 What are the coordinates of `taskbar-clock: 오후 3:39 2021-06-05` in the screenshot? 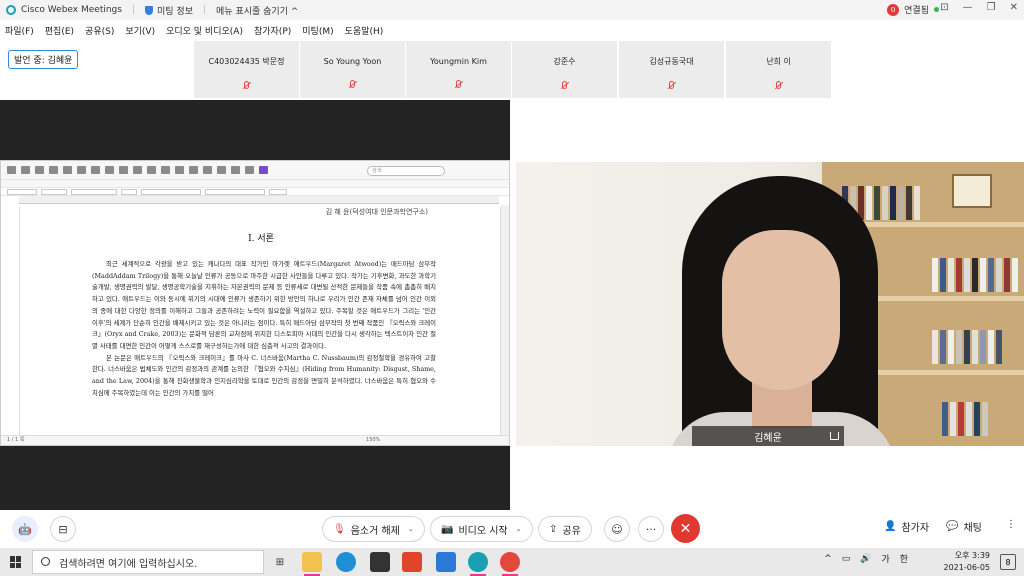 It's located at (955, 562).